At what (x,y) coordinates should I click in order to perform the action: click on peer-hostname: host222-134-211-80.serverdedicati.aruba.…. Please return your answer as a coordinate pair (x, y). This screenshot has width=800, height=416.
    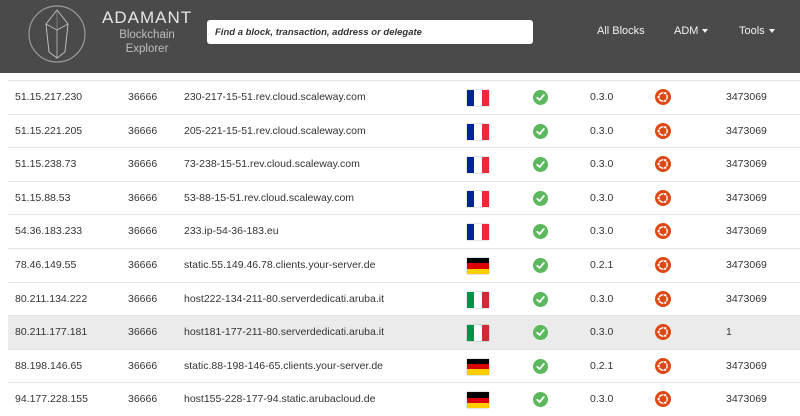
    Looking at the image, I should click on (284, 298).